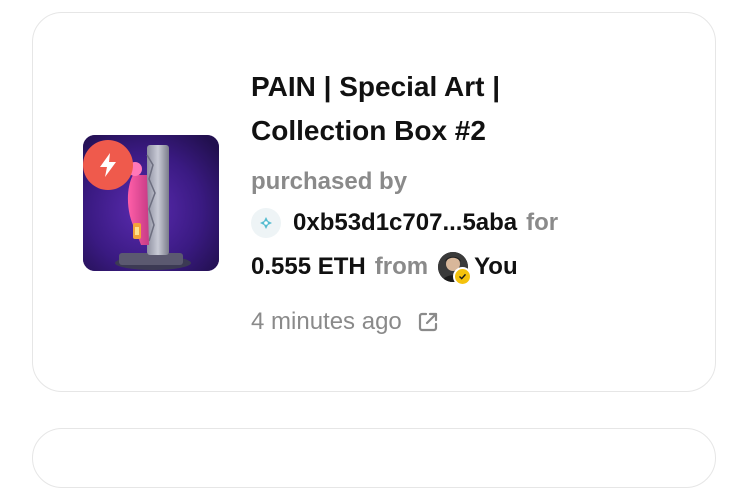 This screenshot has height=488, width=750. I want to click on nft-title-line1: PAIN | Special Art |, so click(376, 86).